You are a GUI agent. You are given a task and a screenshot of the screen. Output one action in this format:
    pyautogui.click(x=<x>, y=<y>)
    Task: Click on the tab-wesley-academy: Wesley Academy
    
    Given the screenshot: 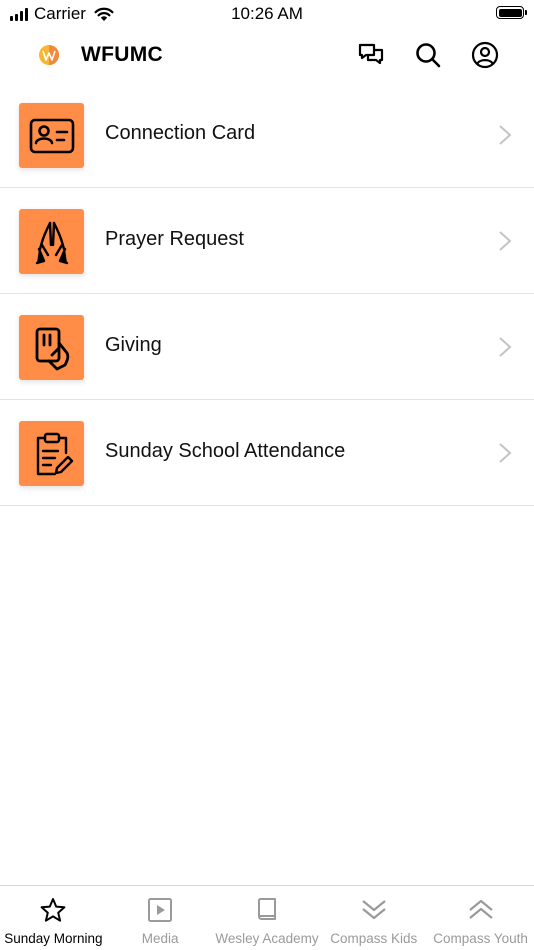 What is the action you would take?
    pyautogui.click(x=267, y=918)
    